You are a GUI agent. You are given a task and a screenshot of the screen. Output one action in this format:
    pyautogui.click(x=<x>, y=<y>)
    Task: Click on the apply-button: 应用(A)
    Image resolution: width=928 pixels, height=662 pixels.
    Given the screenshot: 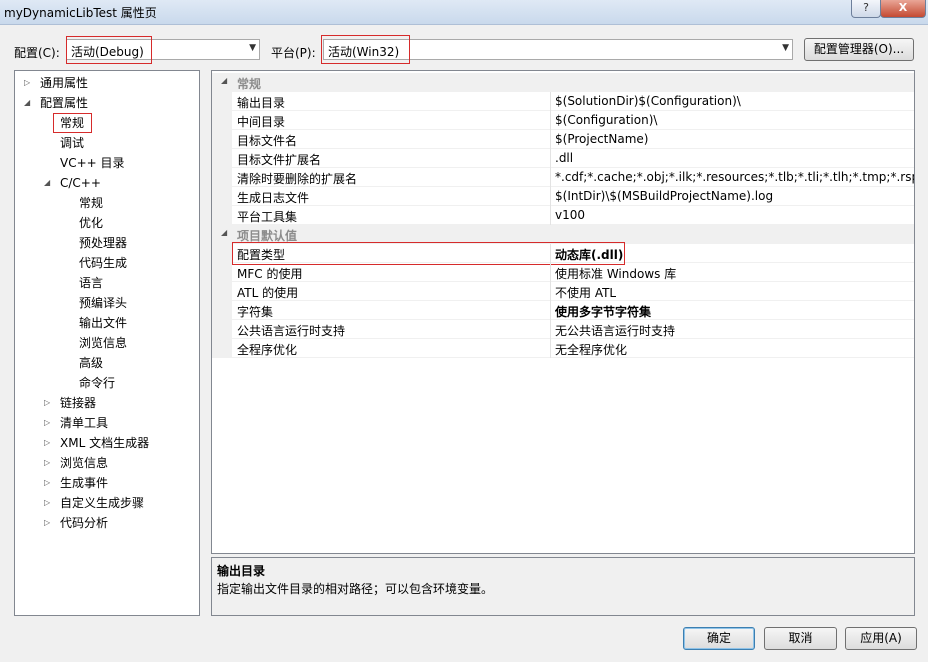 What is the action you would take?
    pyautogui.click(x=881, y=638)
    